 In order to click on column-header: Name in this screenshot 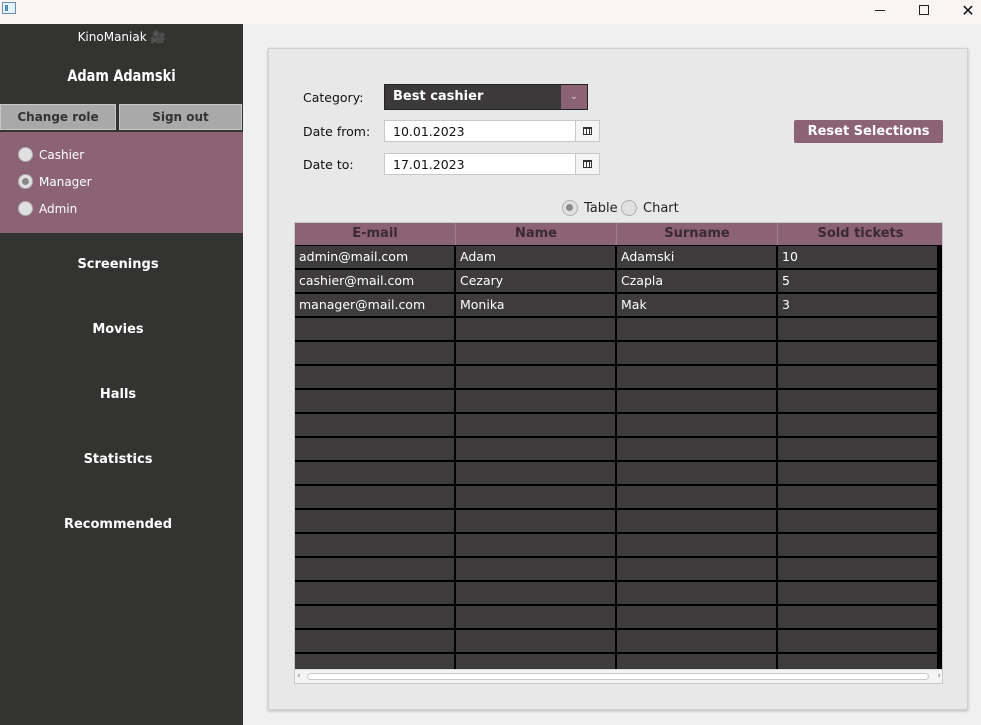, I will do `click(536, 234)`.